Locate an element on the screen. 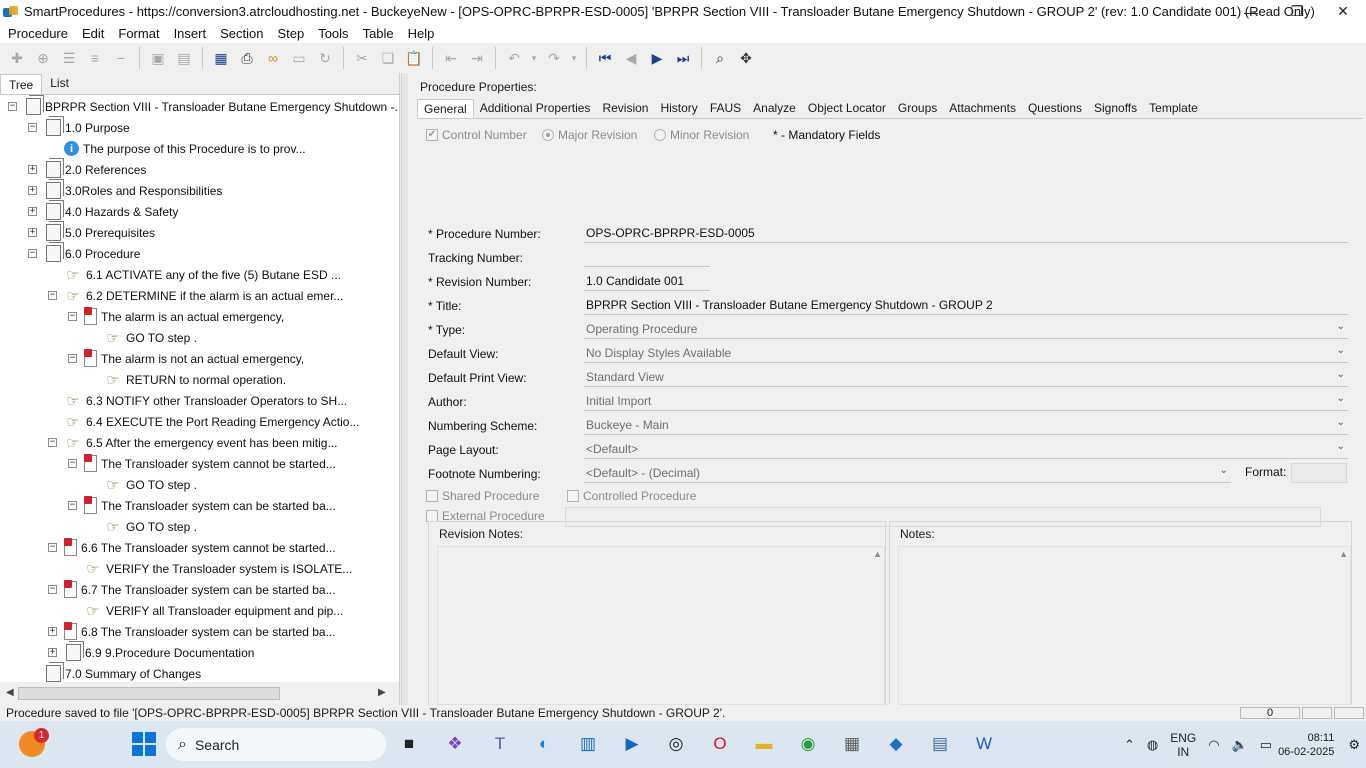 This screenshot has width=1366, height=768. list-alt-icon: ≡ is located at coordinates (95, 58).